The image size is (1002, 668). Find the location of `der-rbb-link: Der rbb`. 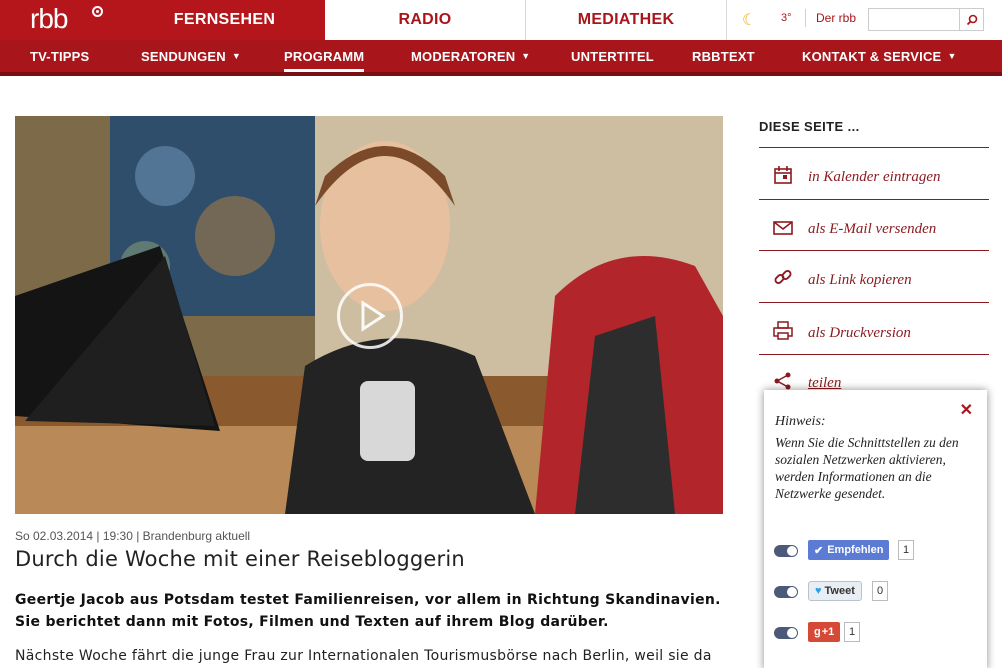

der-rbb-link: Der rbb is located at coordinates (836, 18).